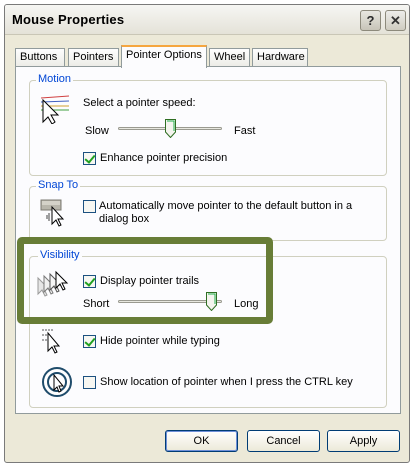 The width and height of the screenshot is (414, 467). Describe the element at coordinates (57, 382) in the screenshot. I see `show-location-icon` at that location.